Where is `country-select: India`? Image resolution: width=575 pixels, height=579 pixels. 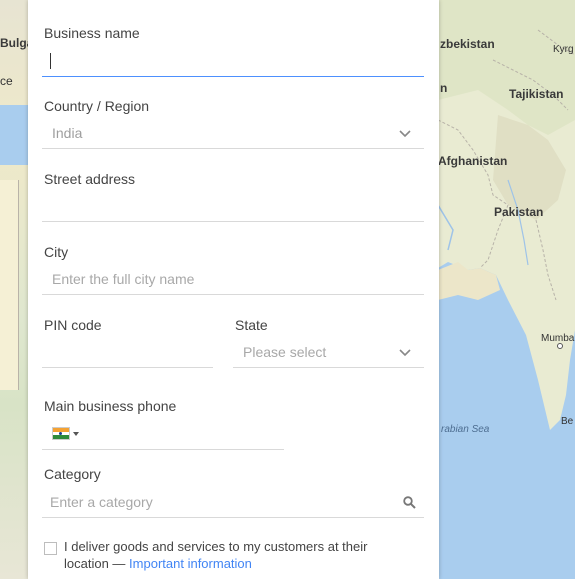 country-select: India is located at coordinates (233, 134).